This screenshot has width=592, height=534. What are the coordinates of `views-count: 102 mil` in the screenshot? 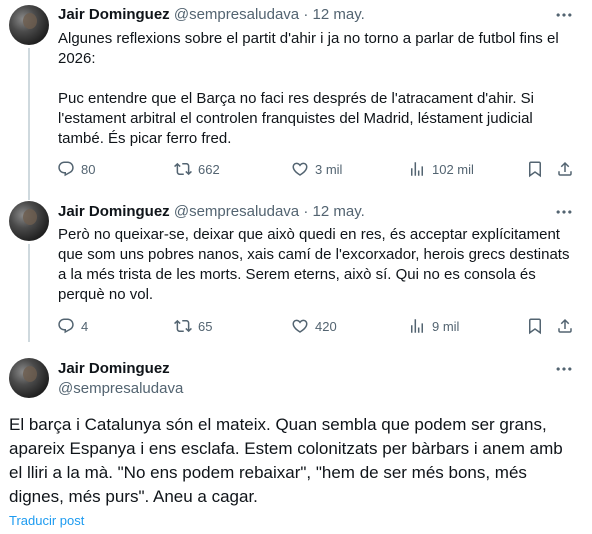 It's located at (453, 169).